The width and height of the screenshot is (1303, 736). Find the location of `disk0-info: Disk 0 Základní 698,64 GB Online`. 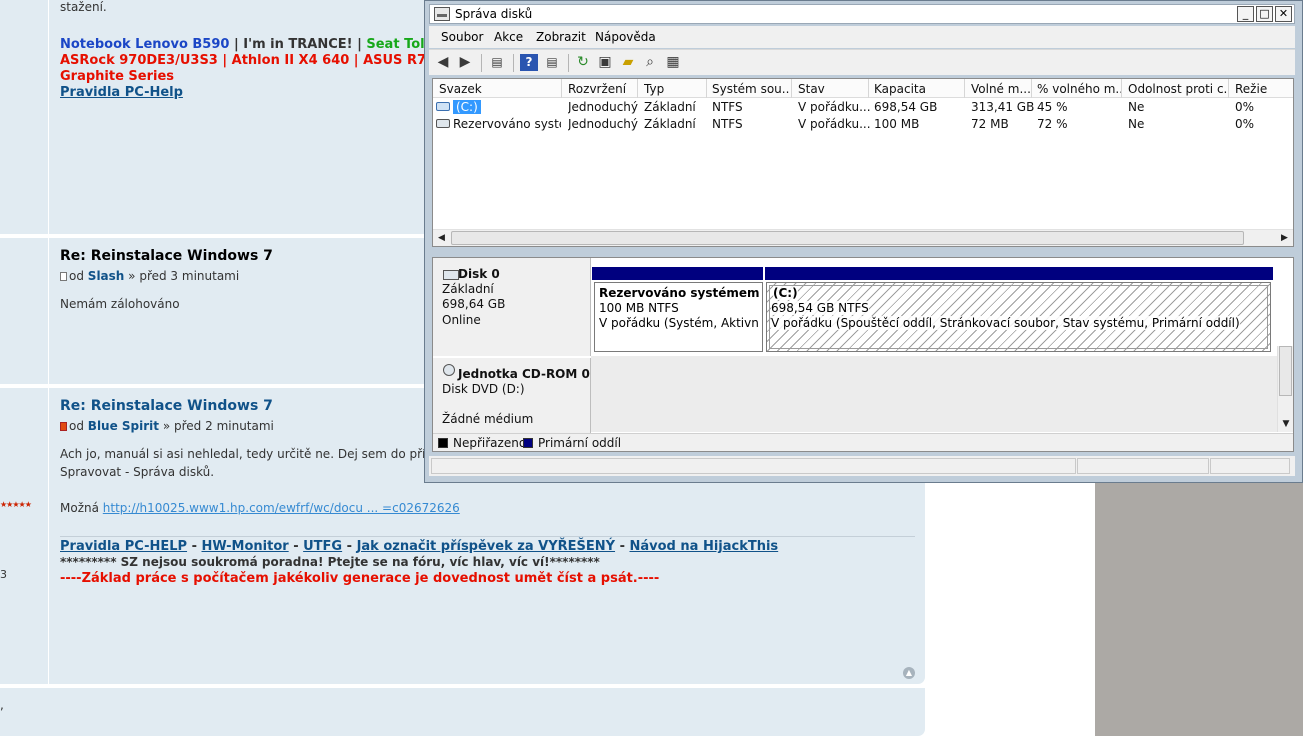

disk0-info: Disk 0 Základní 698,64 GB Online is located at coordinates (512, 307).